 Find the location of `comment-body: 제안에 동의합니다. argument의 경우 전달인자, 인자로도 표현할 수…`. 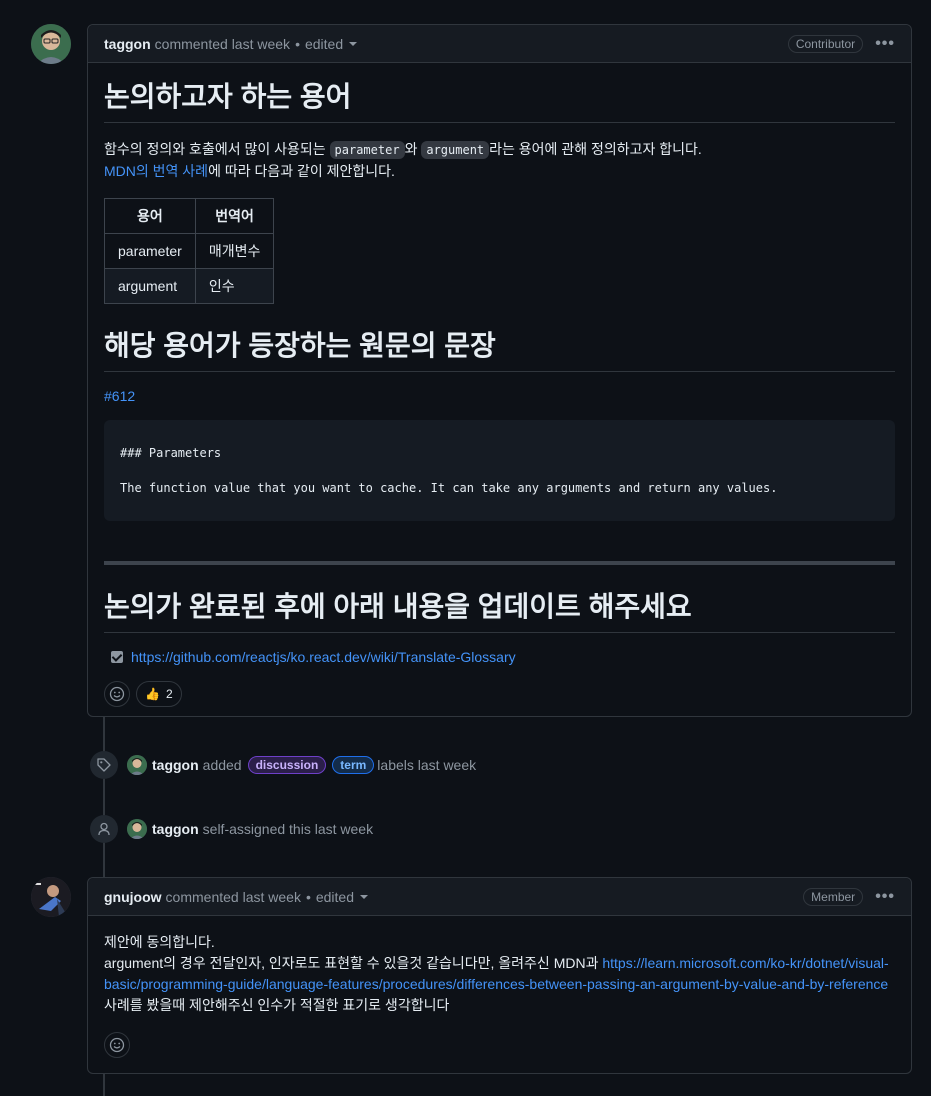

comment-body: 제안에 동의합니다. argument의 경우 전달인자, 인자로도 표현할 수… is located at coordinates (499, 995).